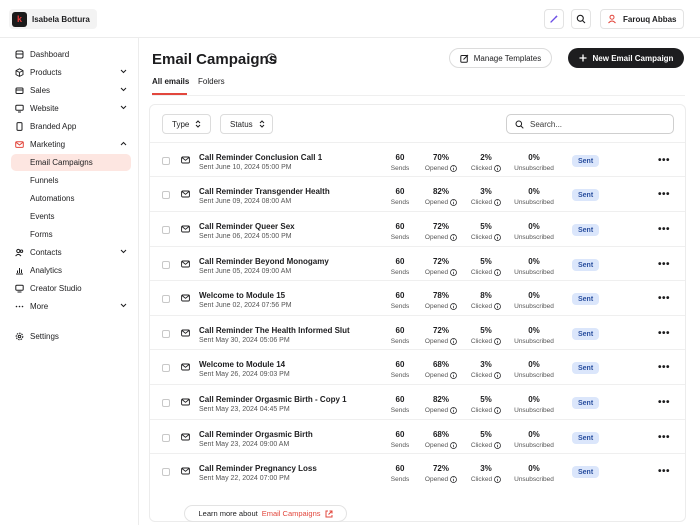  Describe the element at coordinates (71, 162) in the screenshot. I see `sidebar-subitem-email-campaigns: Email Campaigns` at that location.